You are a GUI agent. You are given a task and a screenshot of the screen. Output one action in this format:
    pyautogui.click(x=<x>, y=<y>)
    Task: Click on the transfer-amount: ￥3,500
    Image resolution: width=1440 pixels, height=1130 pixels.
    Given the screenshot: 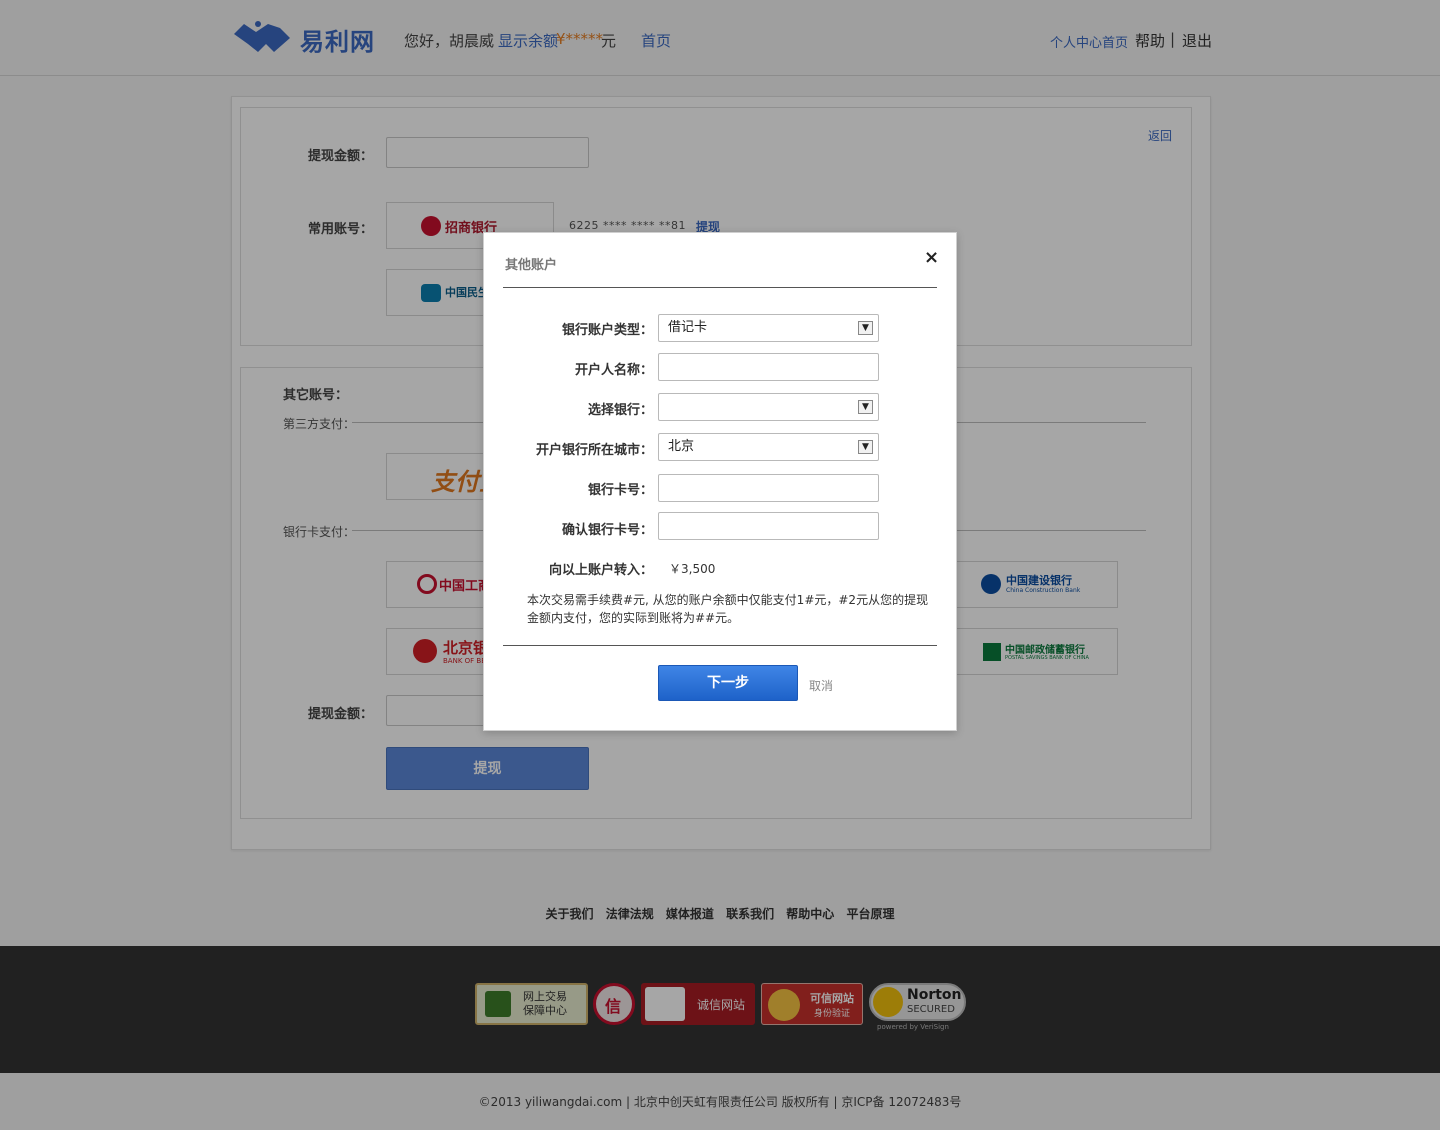 What is the action you would take?
    pyautogui.click(x=692, y=569)
    